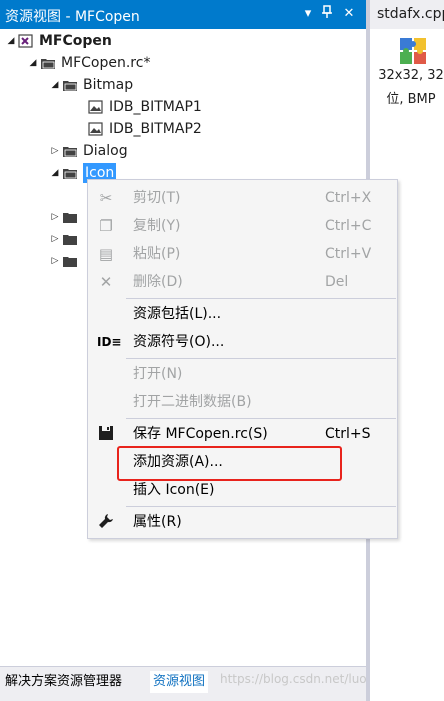  I want to click on tree-node-bitmap: ◢ Bitmap, so click(91, 85).